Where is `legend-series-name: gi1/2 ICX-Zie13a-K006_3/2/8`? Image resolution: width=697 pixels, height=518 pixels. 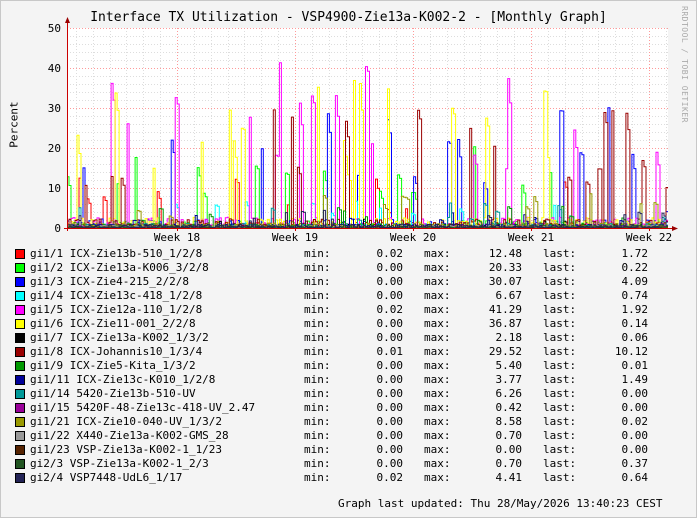 legend-series-name: gi1/2 ICX-Zie13a-K006_3/2/8 is located at coordinates (119, 267).